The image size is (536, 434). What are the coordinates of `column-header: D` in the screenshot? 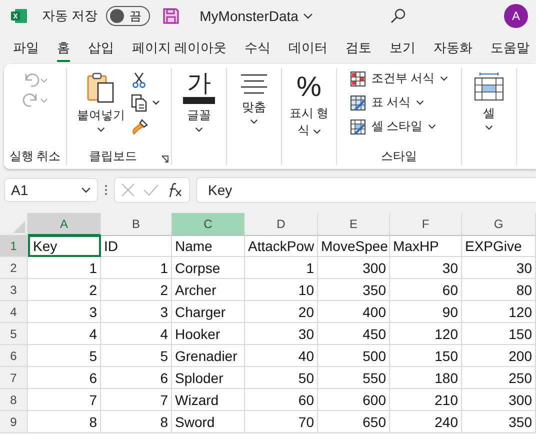 It's located at (281, 224).